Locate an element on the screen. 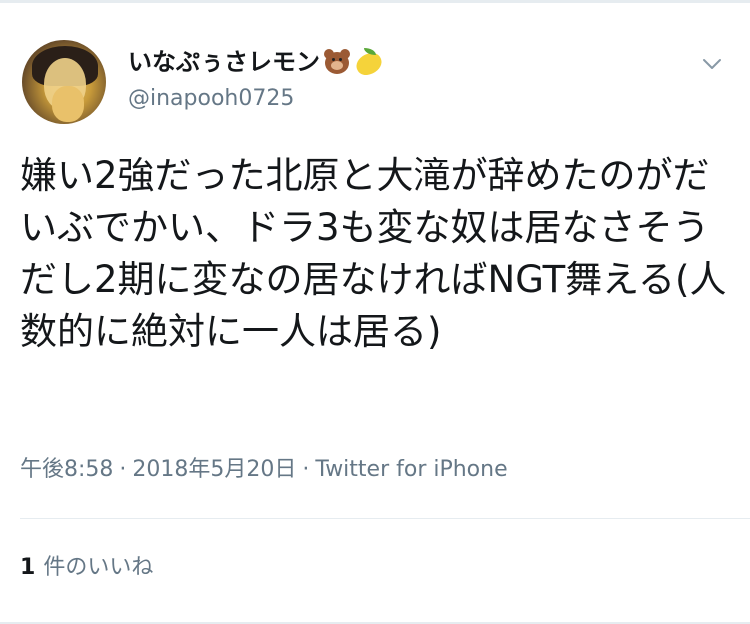  chevron-down-icon is located at coordinates (712, 64).